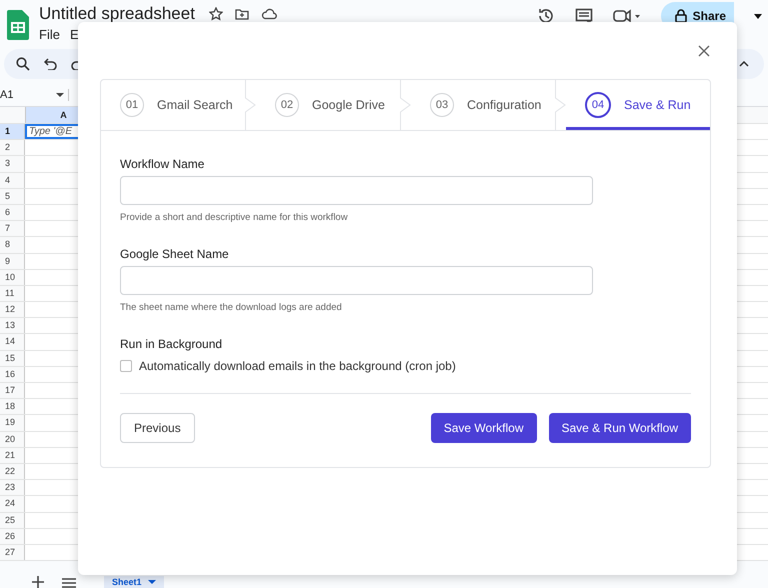 Image resolution: width=768 pixels, height=588 pixels. What do you see at coordinates (744, 64) in the screenshot?
I see `chevron-up-icon` at bounding box center [744, 64].